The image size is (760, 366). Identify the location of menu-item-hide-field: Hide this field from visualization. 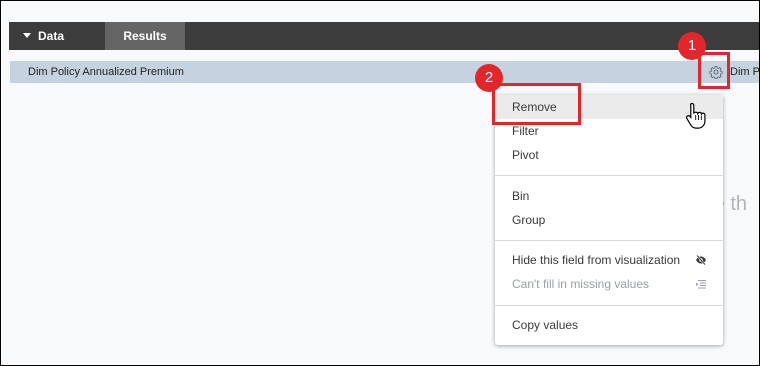
(609, 260).